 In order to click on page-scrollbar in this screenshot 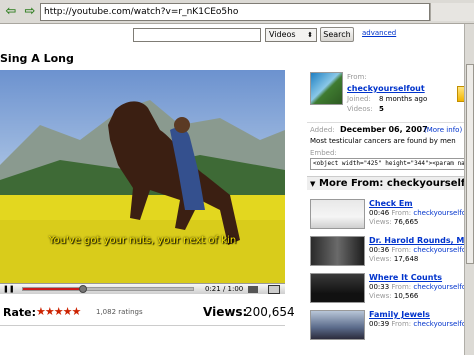, I will do `click(469, 189)`.